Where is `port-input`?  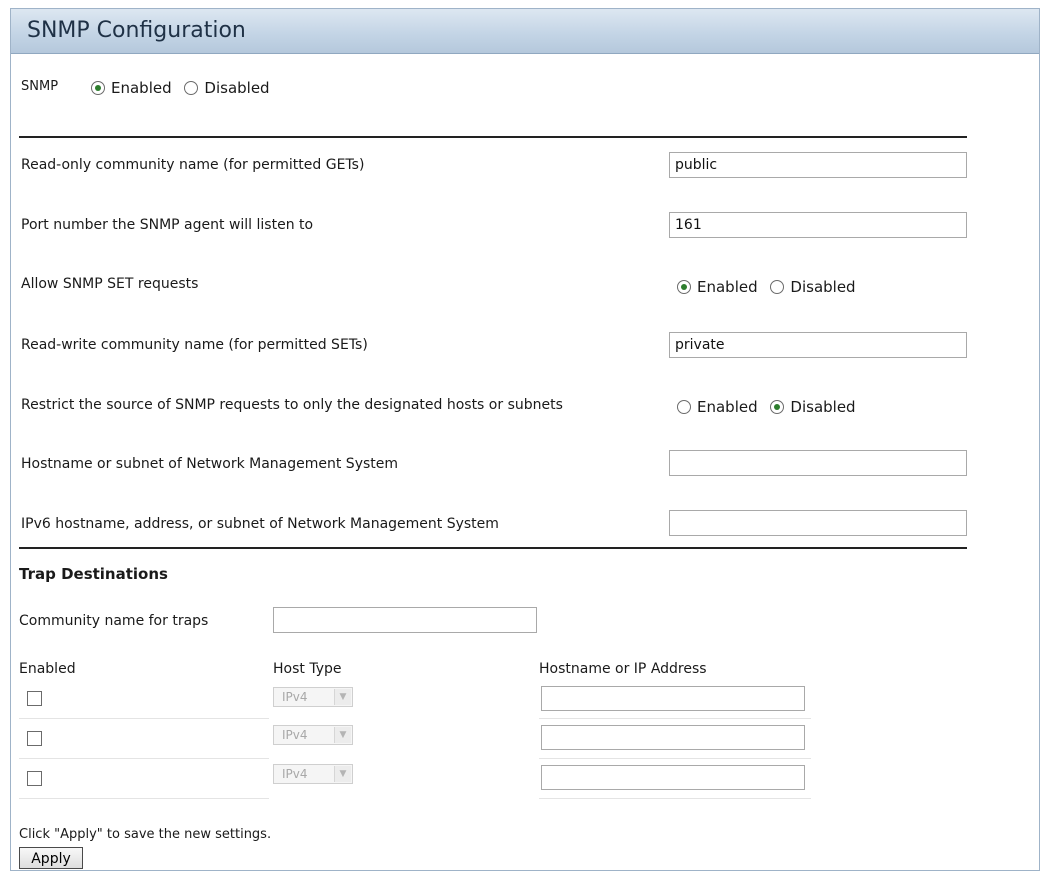
port-input is located at coordinates (818, 225).